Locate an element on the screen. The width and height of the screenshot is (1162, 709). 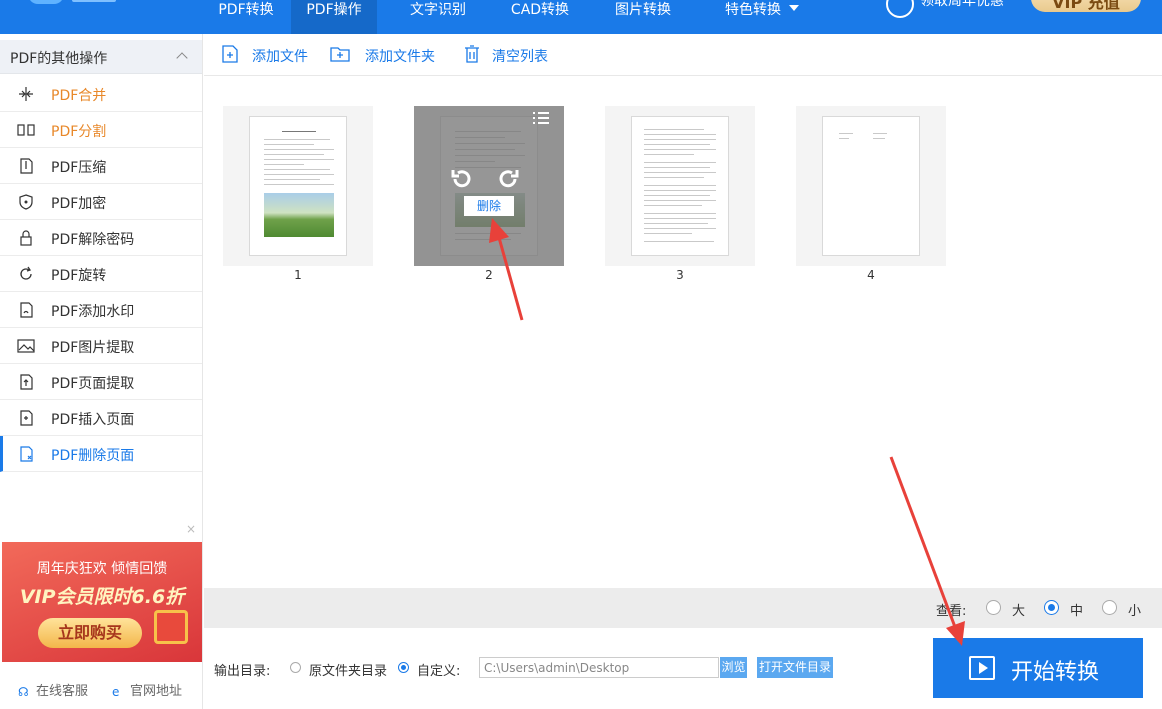
original-folder-radio is located at coordinates (295, 667).